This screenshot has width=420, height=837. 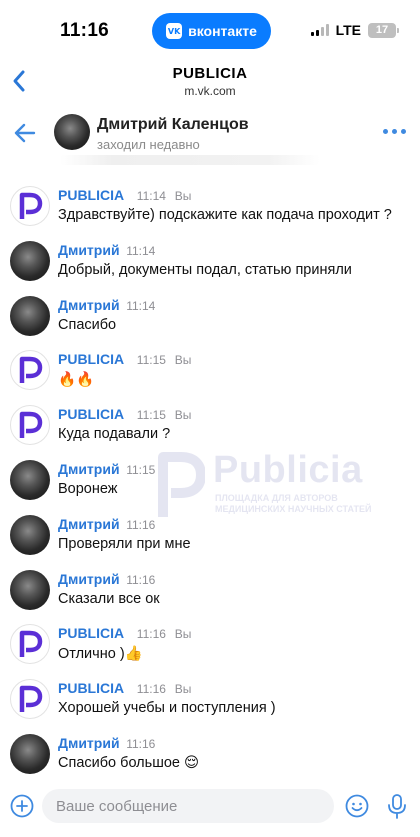 I want to click on message-row: PUBLICIA 11:15 Вы Куда подавали ?, so click(x=210, y=426).